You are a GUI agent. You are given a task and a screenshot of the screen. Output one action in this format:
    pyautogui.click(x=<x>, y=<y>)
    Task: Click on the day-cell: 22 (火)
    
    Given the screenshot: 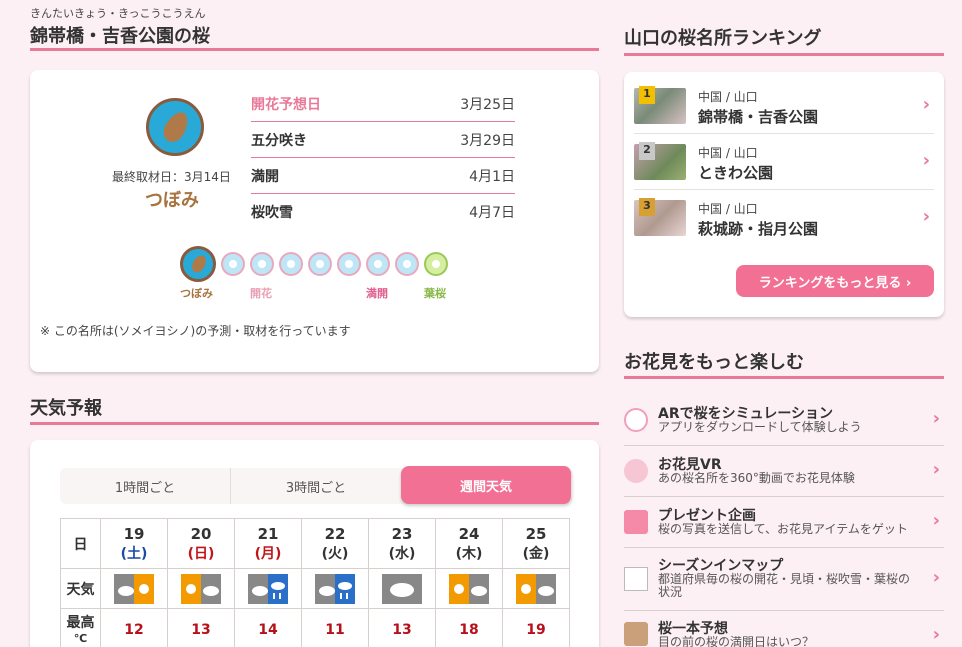 What is the action you would take?
    pyautogui.click(x=335, y=543)
    